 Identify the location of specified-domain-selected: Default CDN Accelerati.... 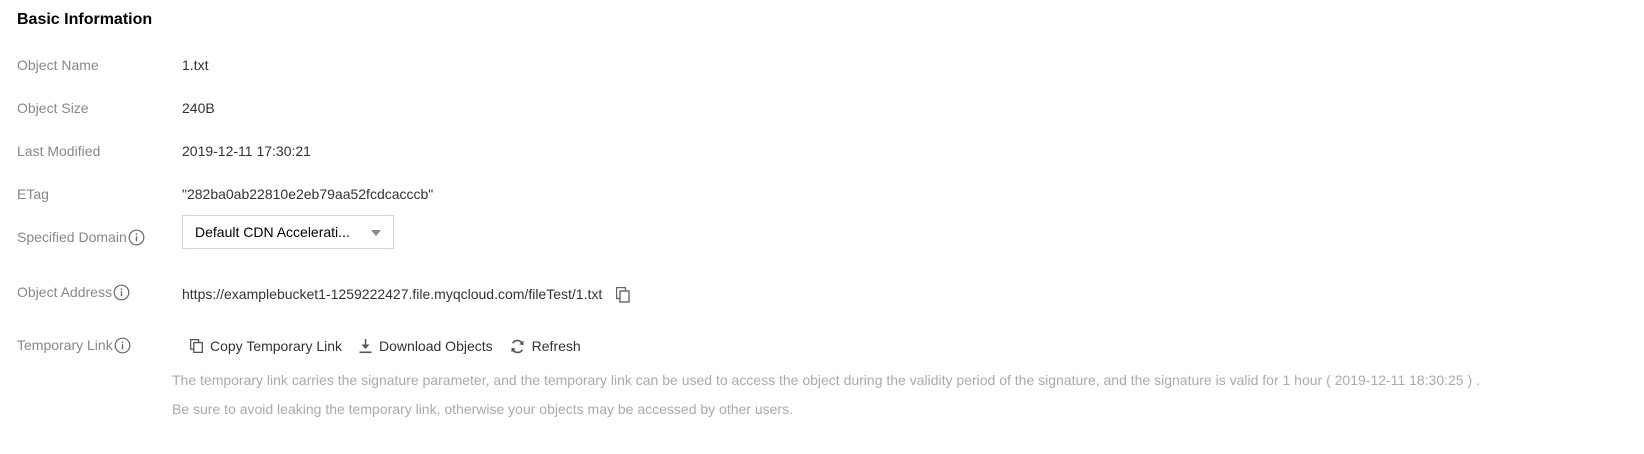
(272, 232).